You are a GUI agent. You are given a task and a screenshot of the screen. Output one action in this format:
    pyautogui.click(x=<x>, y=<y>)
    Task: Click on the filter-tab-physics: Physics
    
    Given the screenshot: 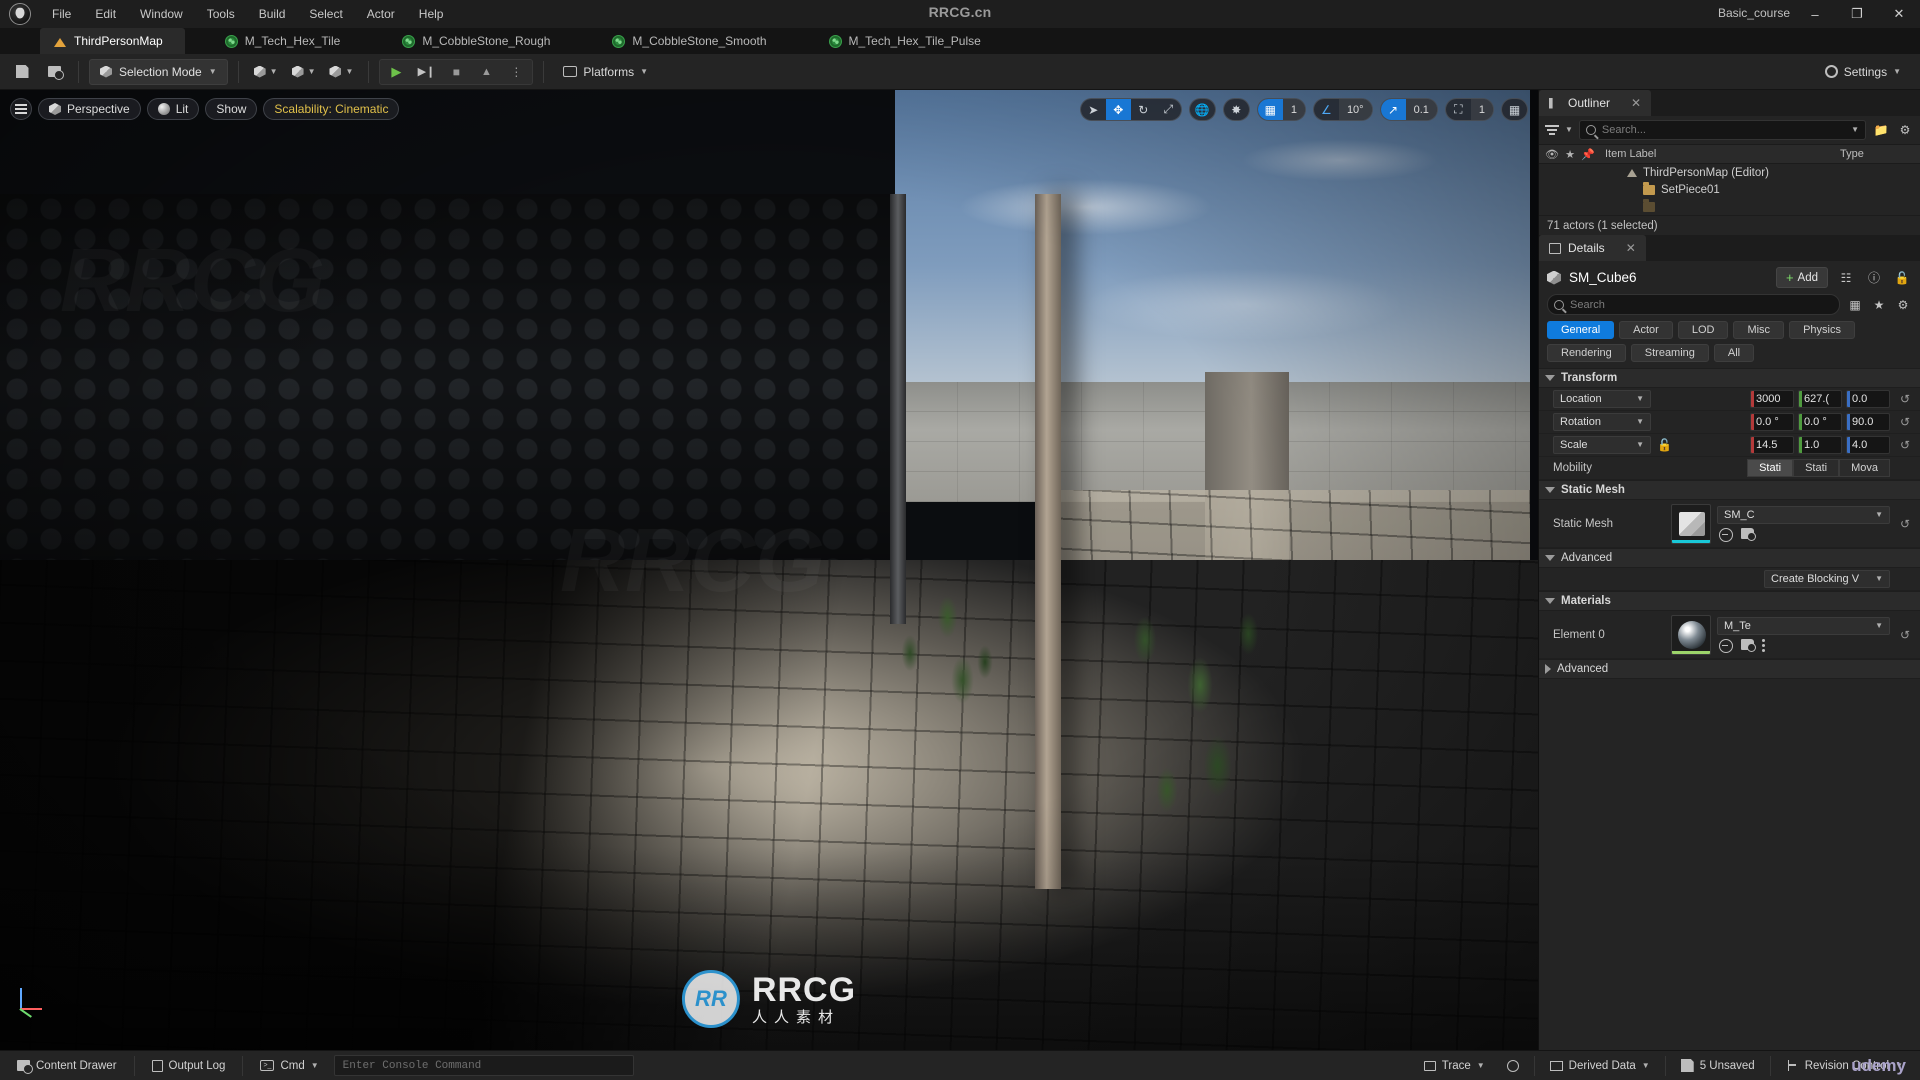 What is the action you would take?
    pyautogui.click(x=1822, y=330)
    